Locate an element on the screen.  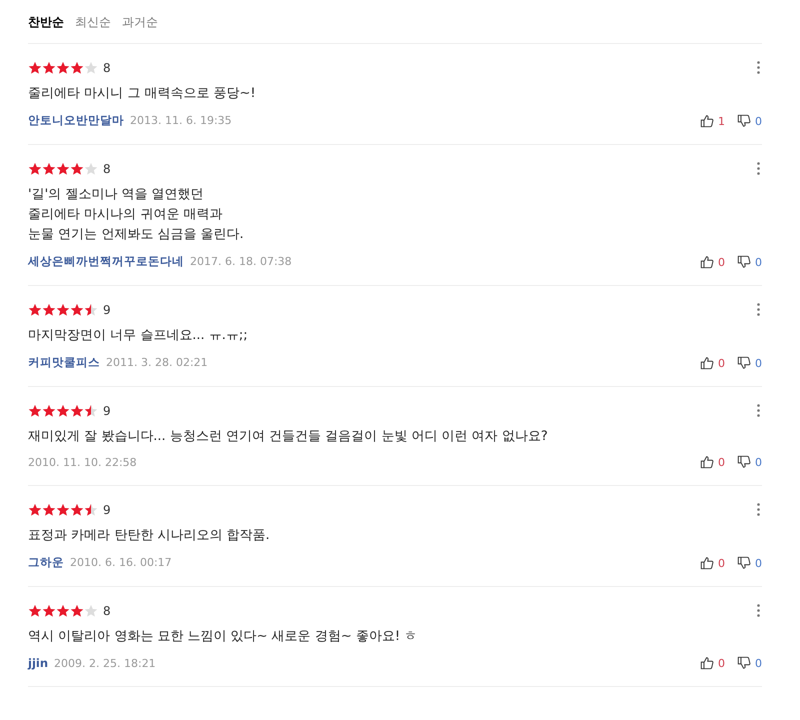
review-date: 2011. 3. 28. 02:21 is located at coordinates (157, 362).